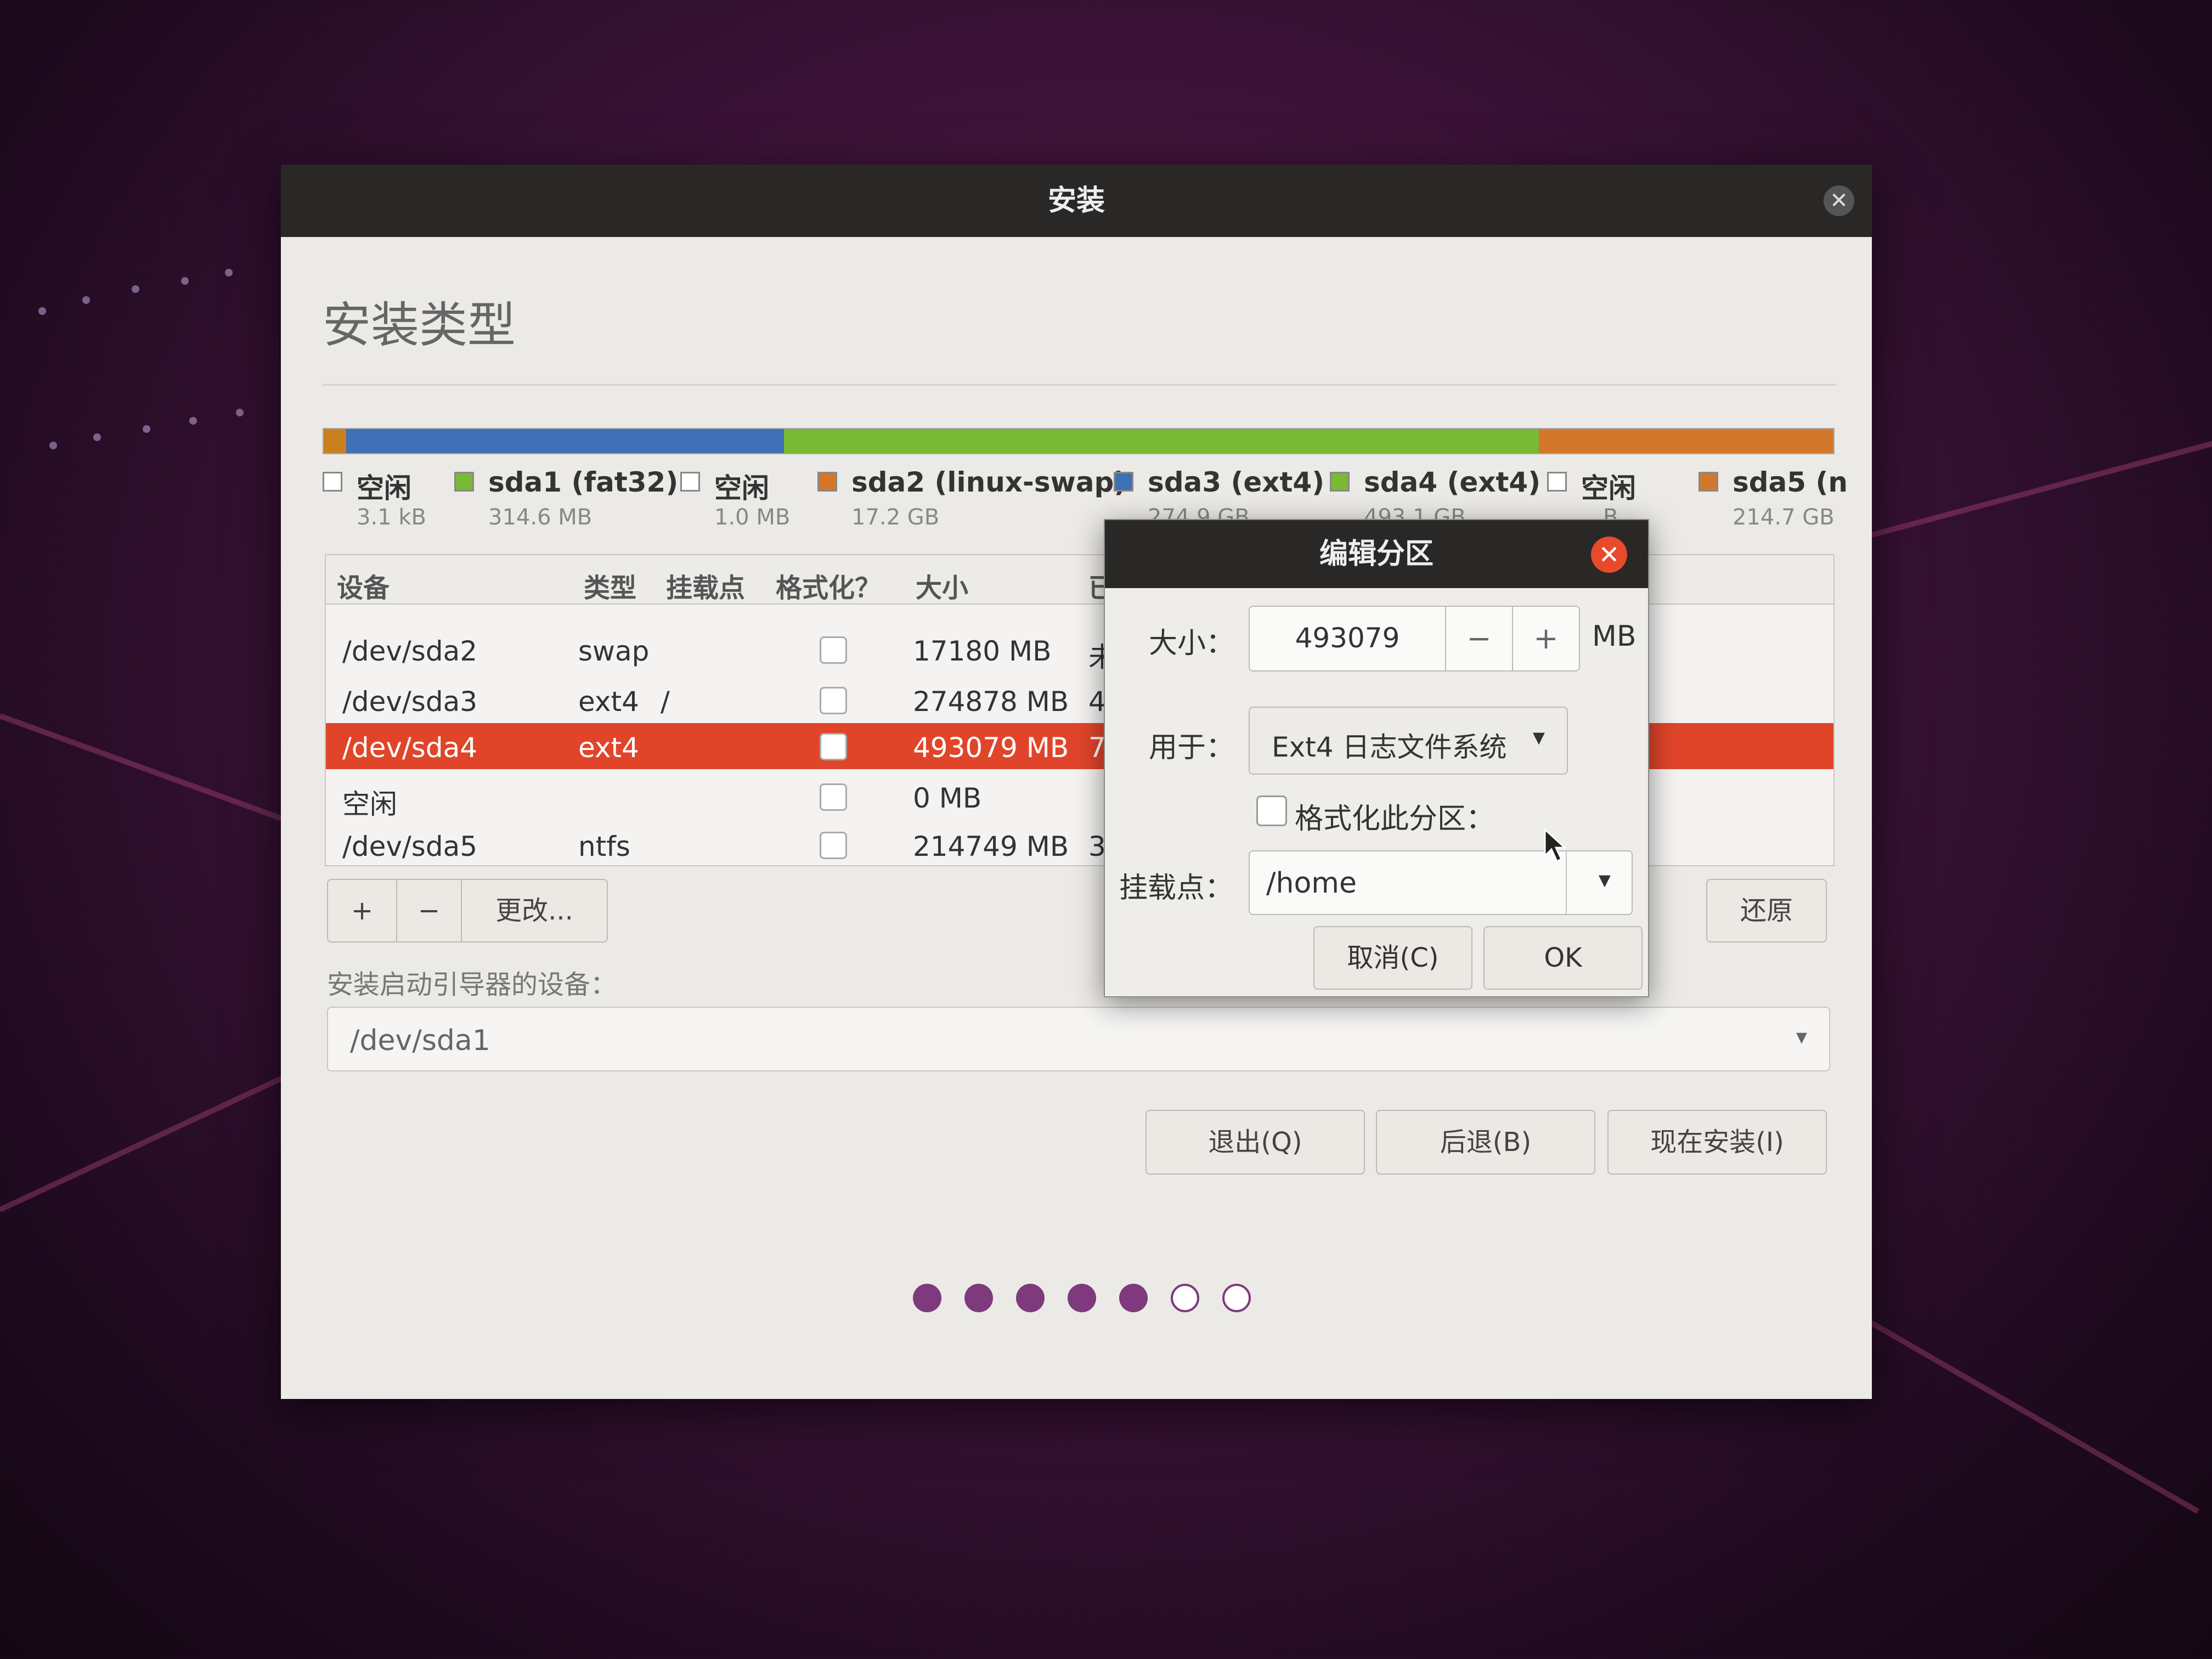 This screenshot has height=1659, width=2212. Describe the element at coordinates (947, 798) in the screenshot. I see `cell-size: 0 MB` at that location.